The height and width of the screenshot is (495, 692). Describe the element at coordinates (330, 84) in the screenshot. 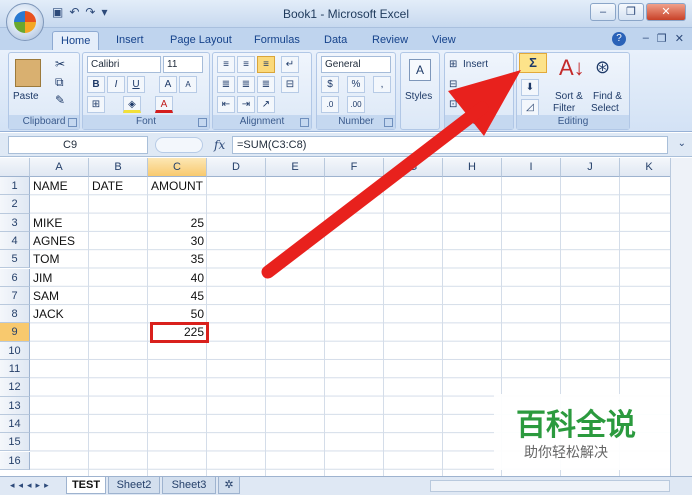

I see `currency-icon: $` at that location.